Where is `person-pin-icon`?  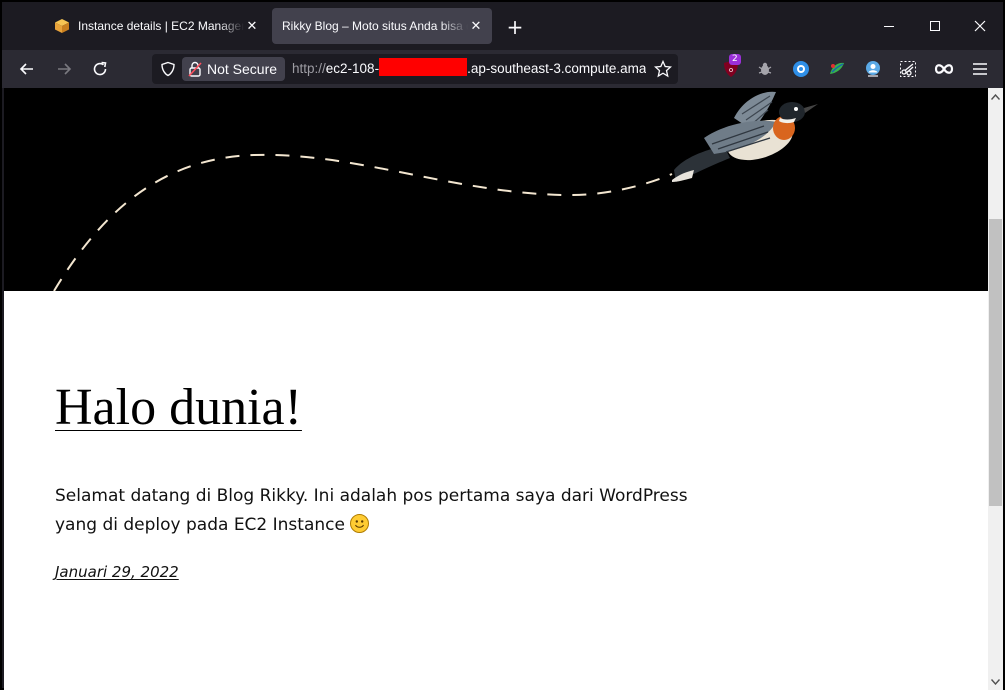 person-pin-icon is located at coordinates (873, 69).